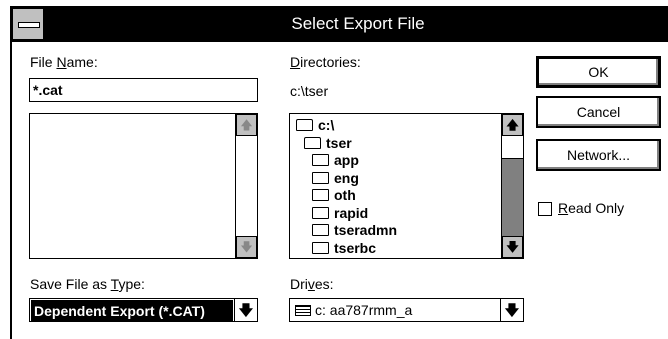 The height and width of the screenshot is (339, 668). I want to click on file-list: 🡅 🡇, so click(143, 186).